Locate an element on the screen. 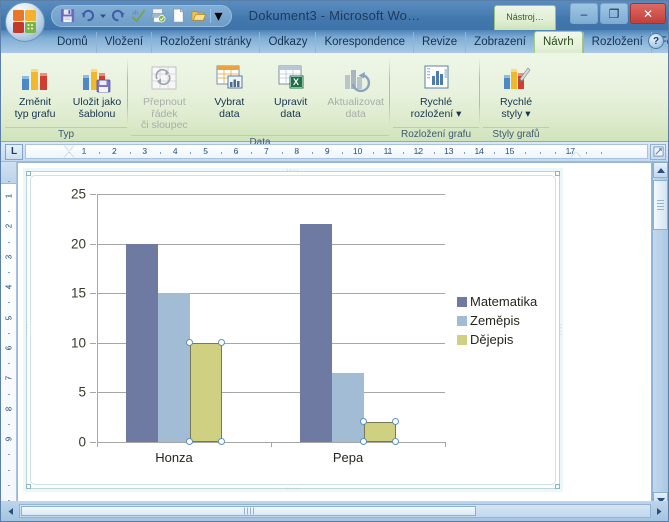 The height and width of the screenshot is (522, 669). vertical-scroll-thumb is located at coordinates (660, 205).